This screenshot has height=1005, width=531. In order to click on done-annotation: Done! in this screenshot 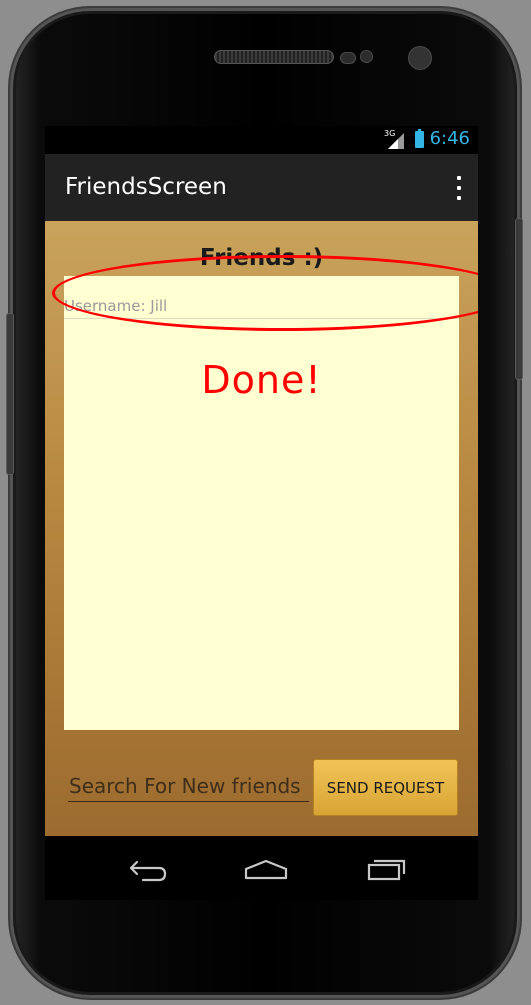, I will do `click(261, 380)`.